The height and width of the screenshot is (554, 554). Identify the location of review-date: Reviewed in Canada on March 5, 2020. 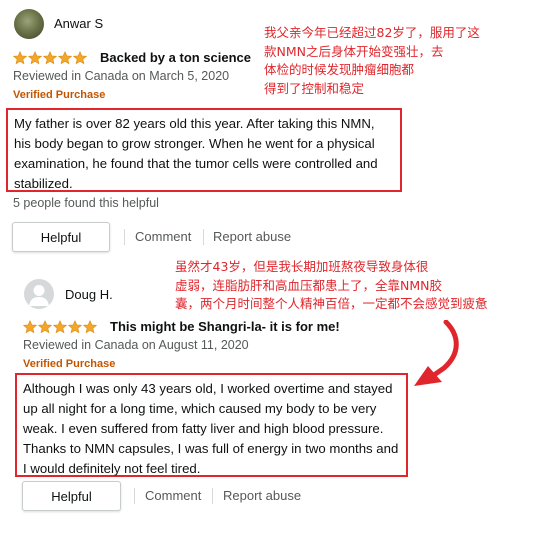
(121, 76).